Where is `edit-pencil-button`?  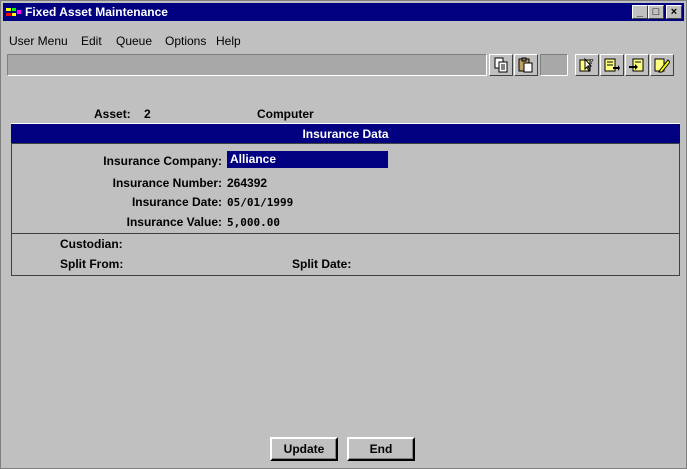
edit-pencil-button is located at coordinates (662, 65).